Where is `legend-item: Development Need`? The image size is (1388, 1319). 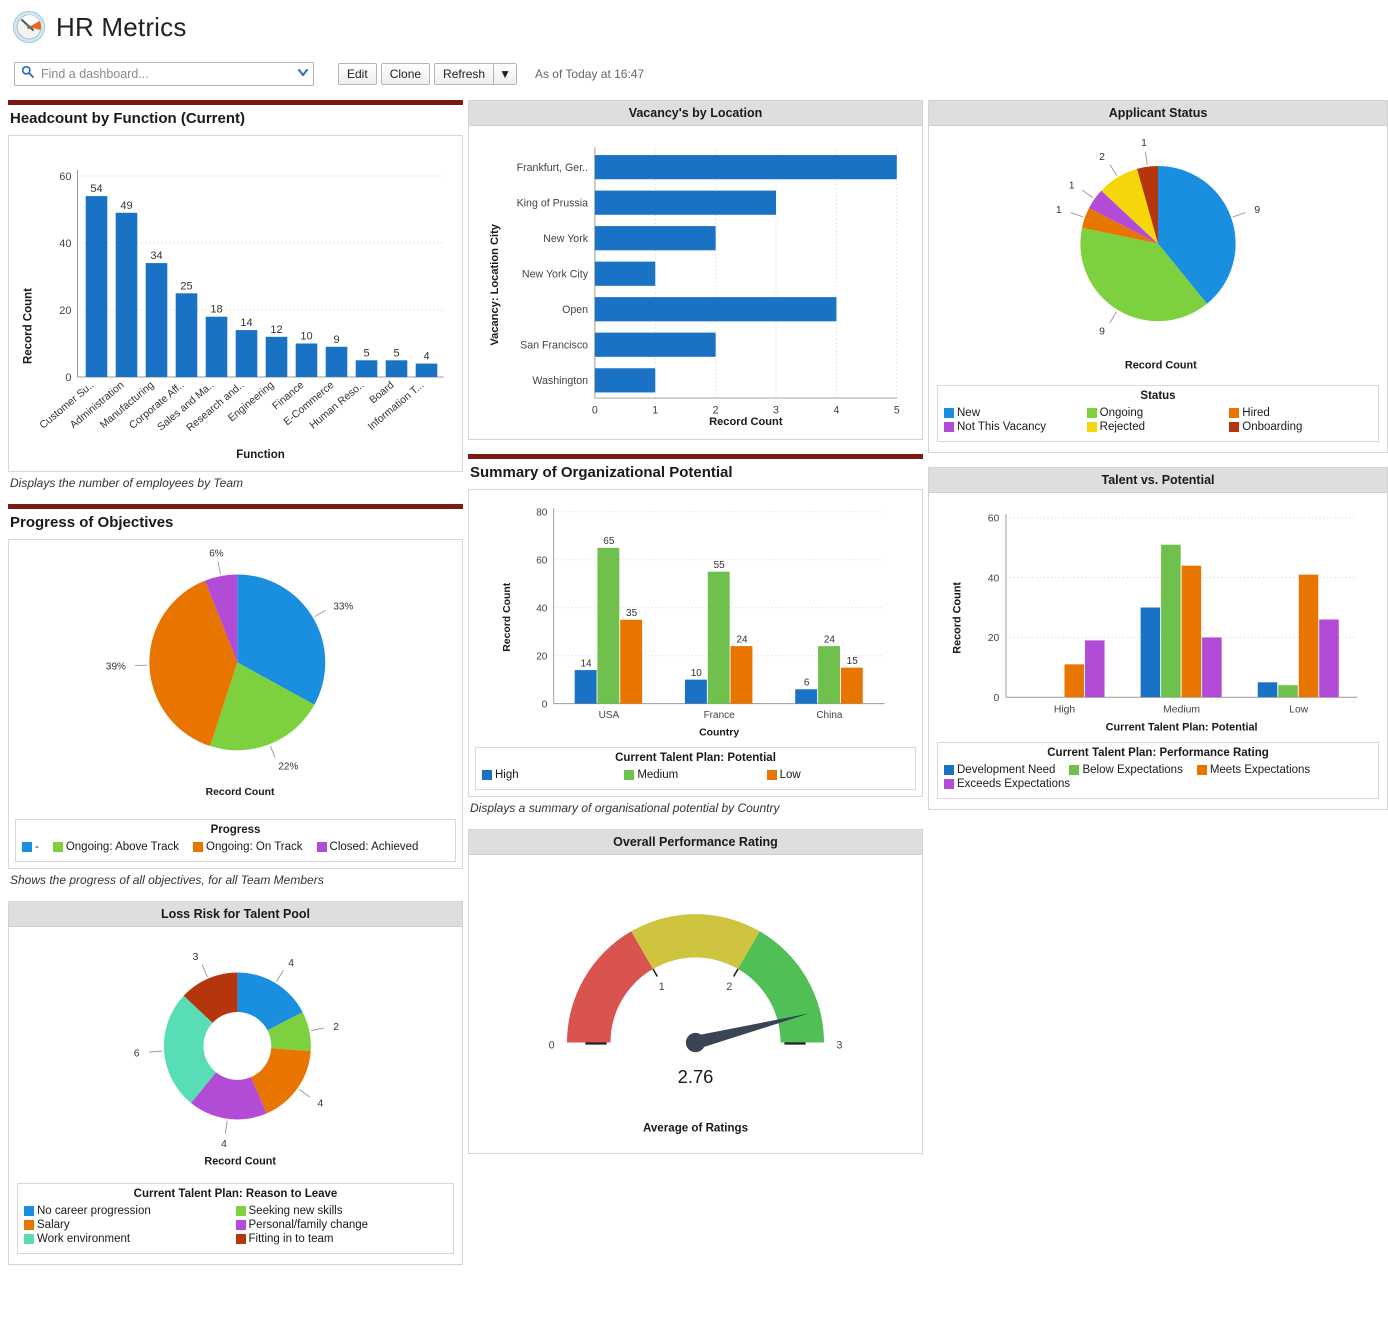 legend-item: Development Need is located at coordinates (999, 770).